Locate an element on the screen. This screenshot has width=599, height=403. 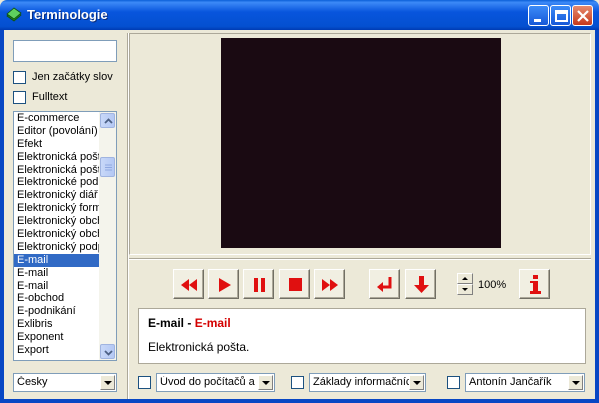
course-filter-value: Úvod do počítačů a is located at coordinates (207, 382).